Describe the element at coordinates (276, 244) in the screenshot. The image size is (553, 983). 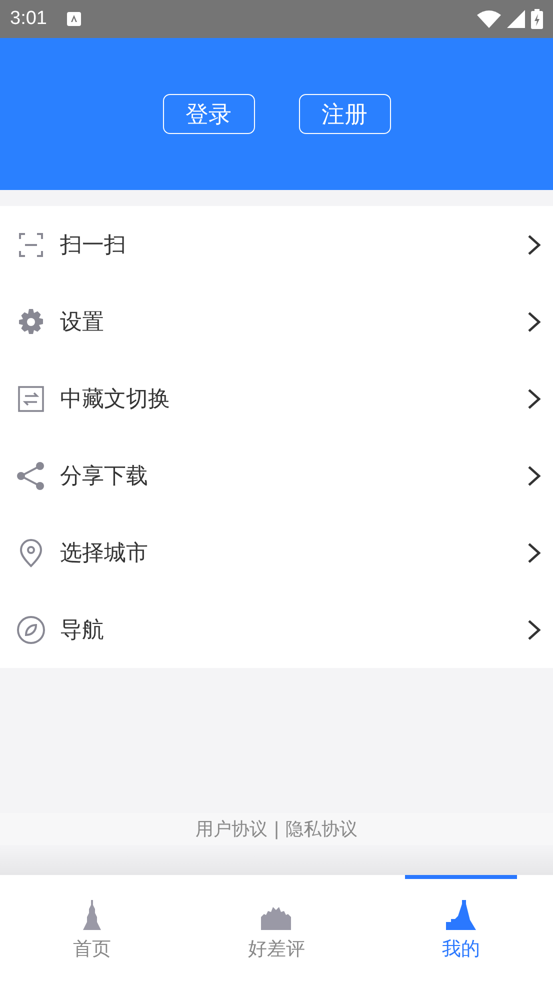
I see `menu-item: 扫一扫` at that location.